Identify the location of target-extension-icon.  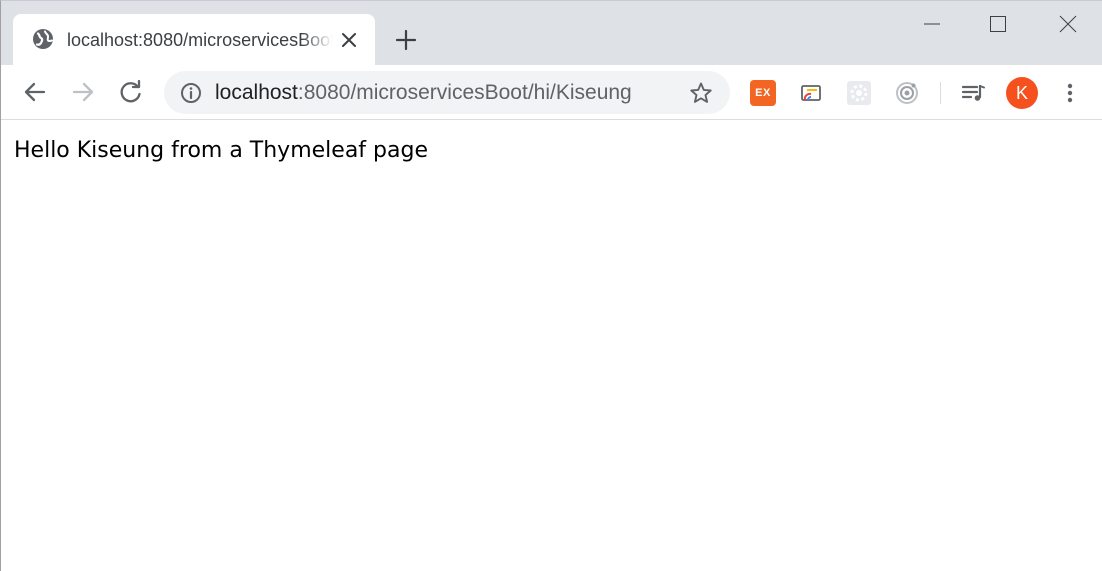
(907, 93).